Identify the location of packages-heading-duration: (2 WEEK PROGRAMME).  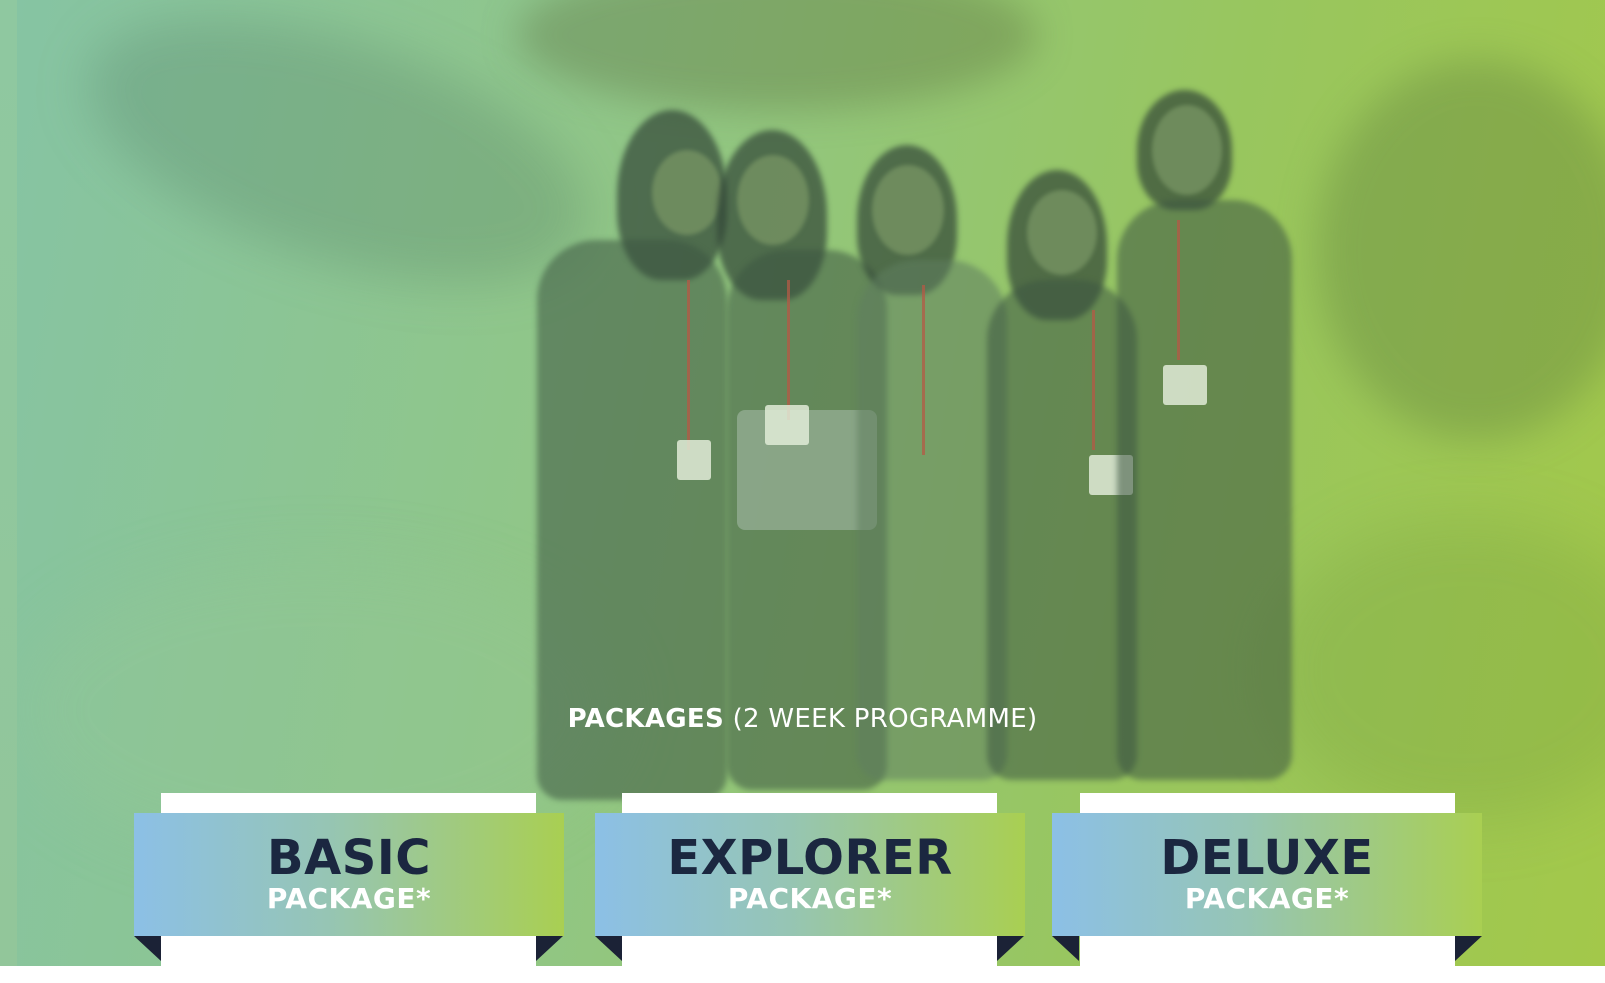
(885, 719).